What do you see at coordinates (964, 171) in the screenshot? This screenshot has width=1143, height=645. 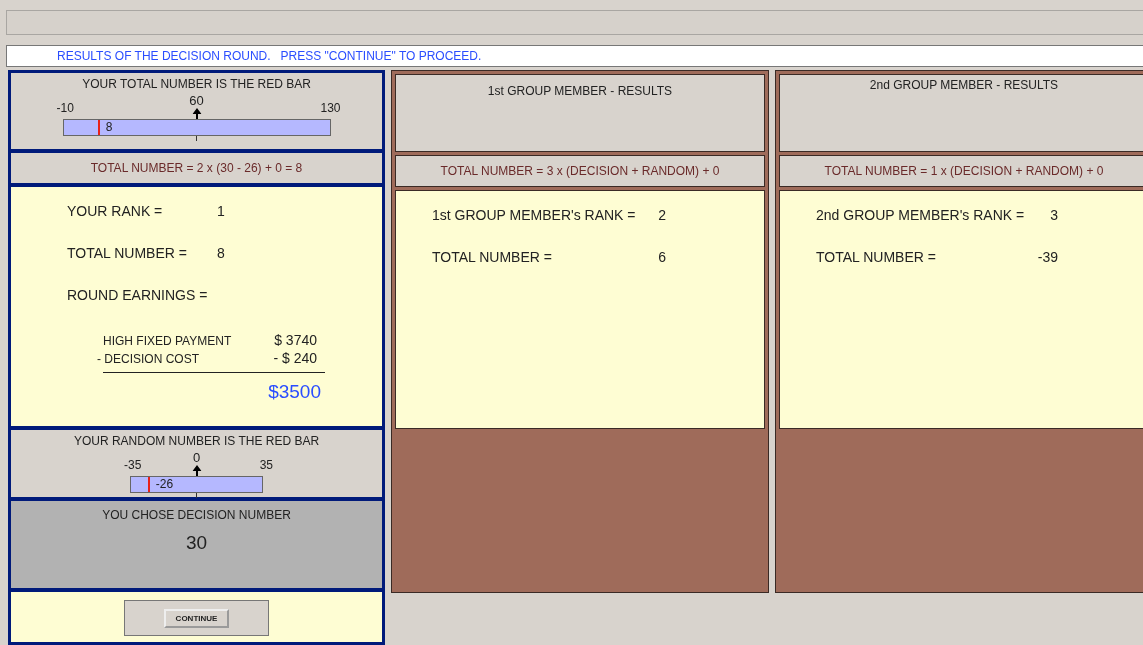 I see `formula-text: TOTAL NUMBER = 1 x (DECISION + RANDOM) + 0` at bounding box center [964, 171].